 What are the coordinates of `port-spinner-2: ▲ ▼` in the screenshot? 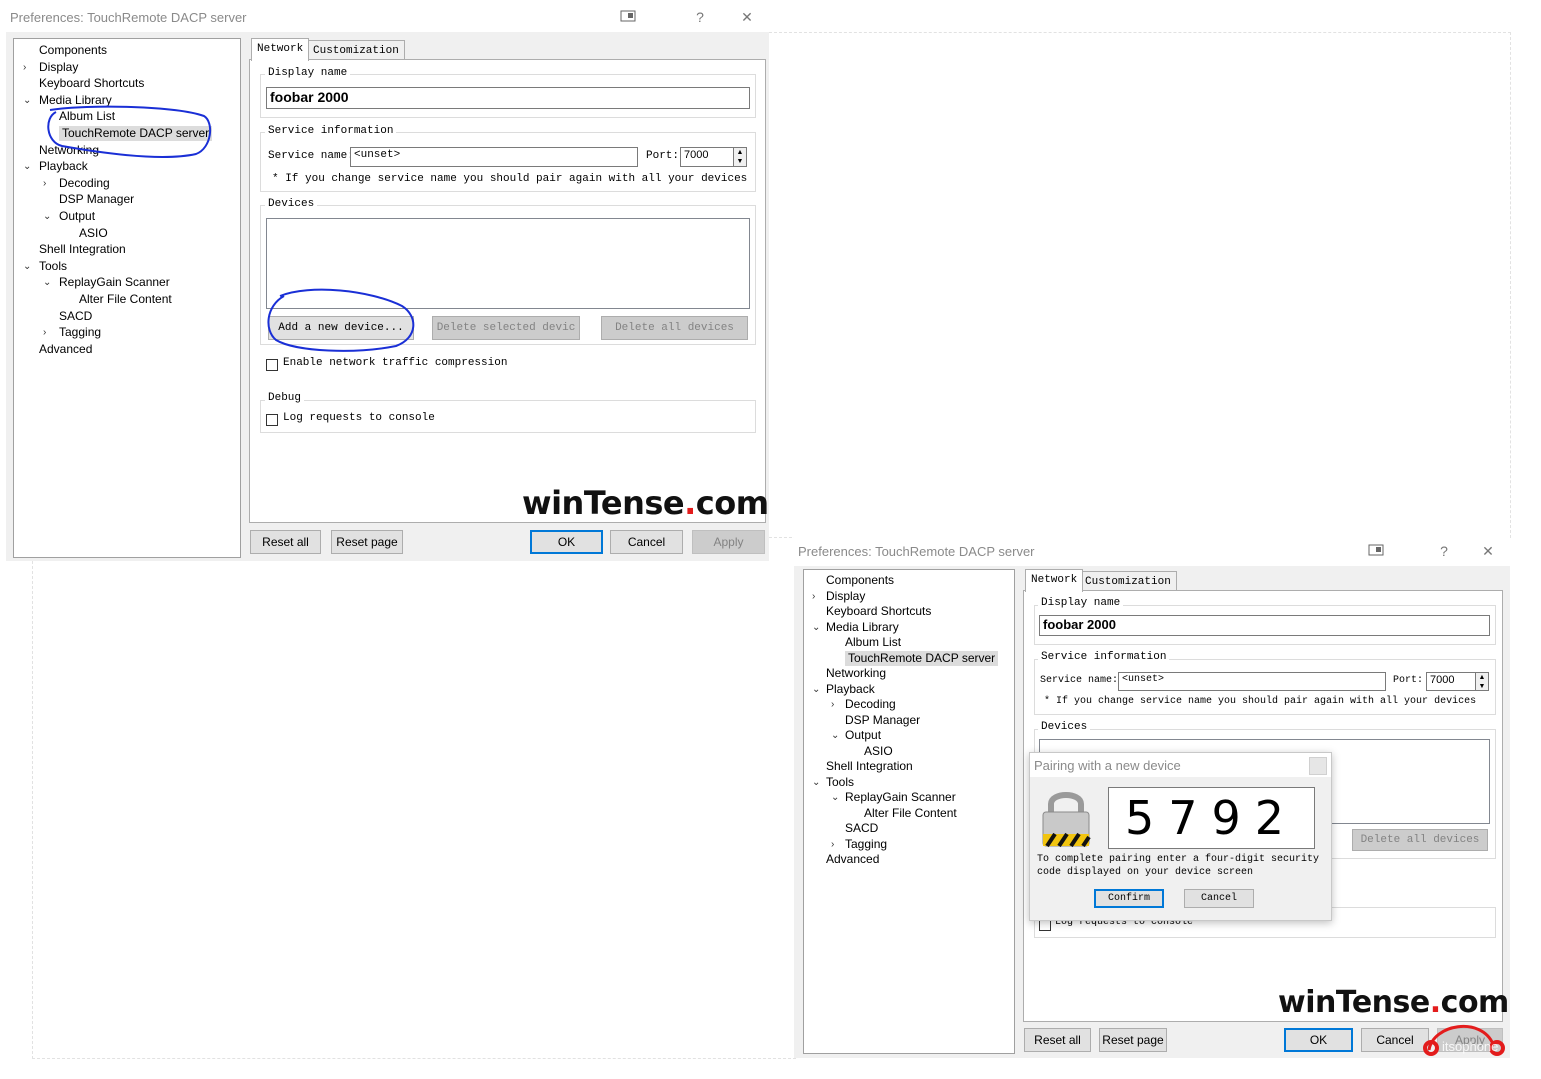 It's located at (1482, 681).